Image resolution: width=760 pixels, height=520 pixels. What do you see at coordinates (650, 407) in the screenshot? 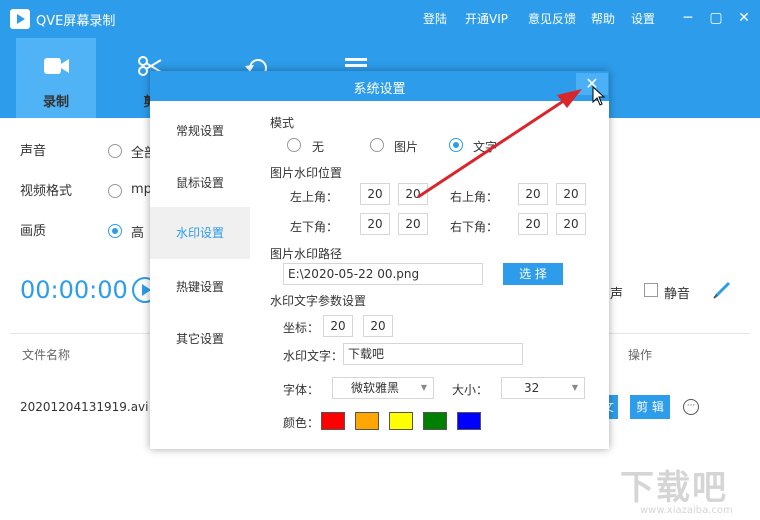
I see `edit-file-button: 剪 辑` at bounding box center [650, 407].